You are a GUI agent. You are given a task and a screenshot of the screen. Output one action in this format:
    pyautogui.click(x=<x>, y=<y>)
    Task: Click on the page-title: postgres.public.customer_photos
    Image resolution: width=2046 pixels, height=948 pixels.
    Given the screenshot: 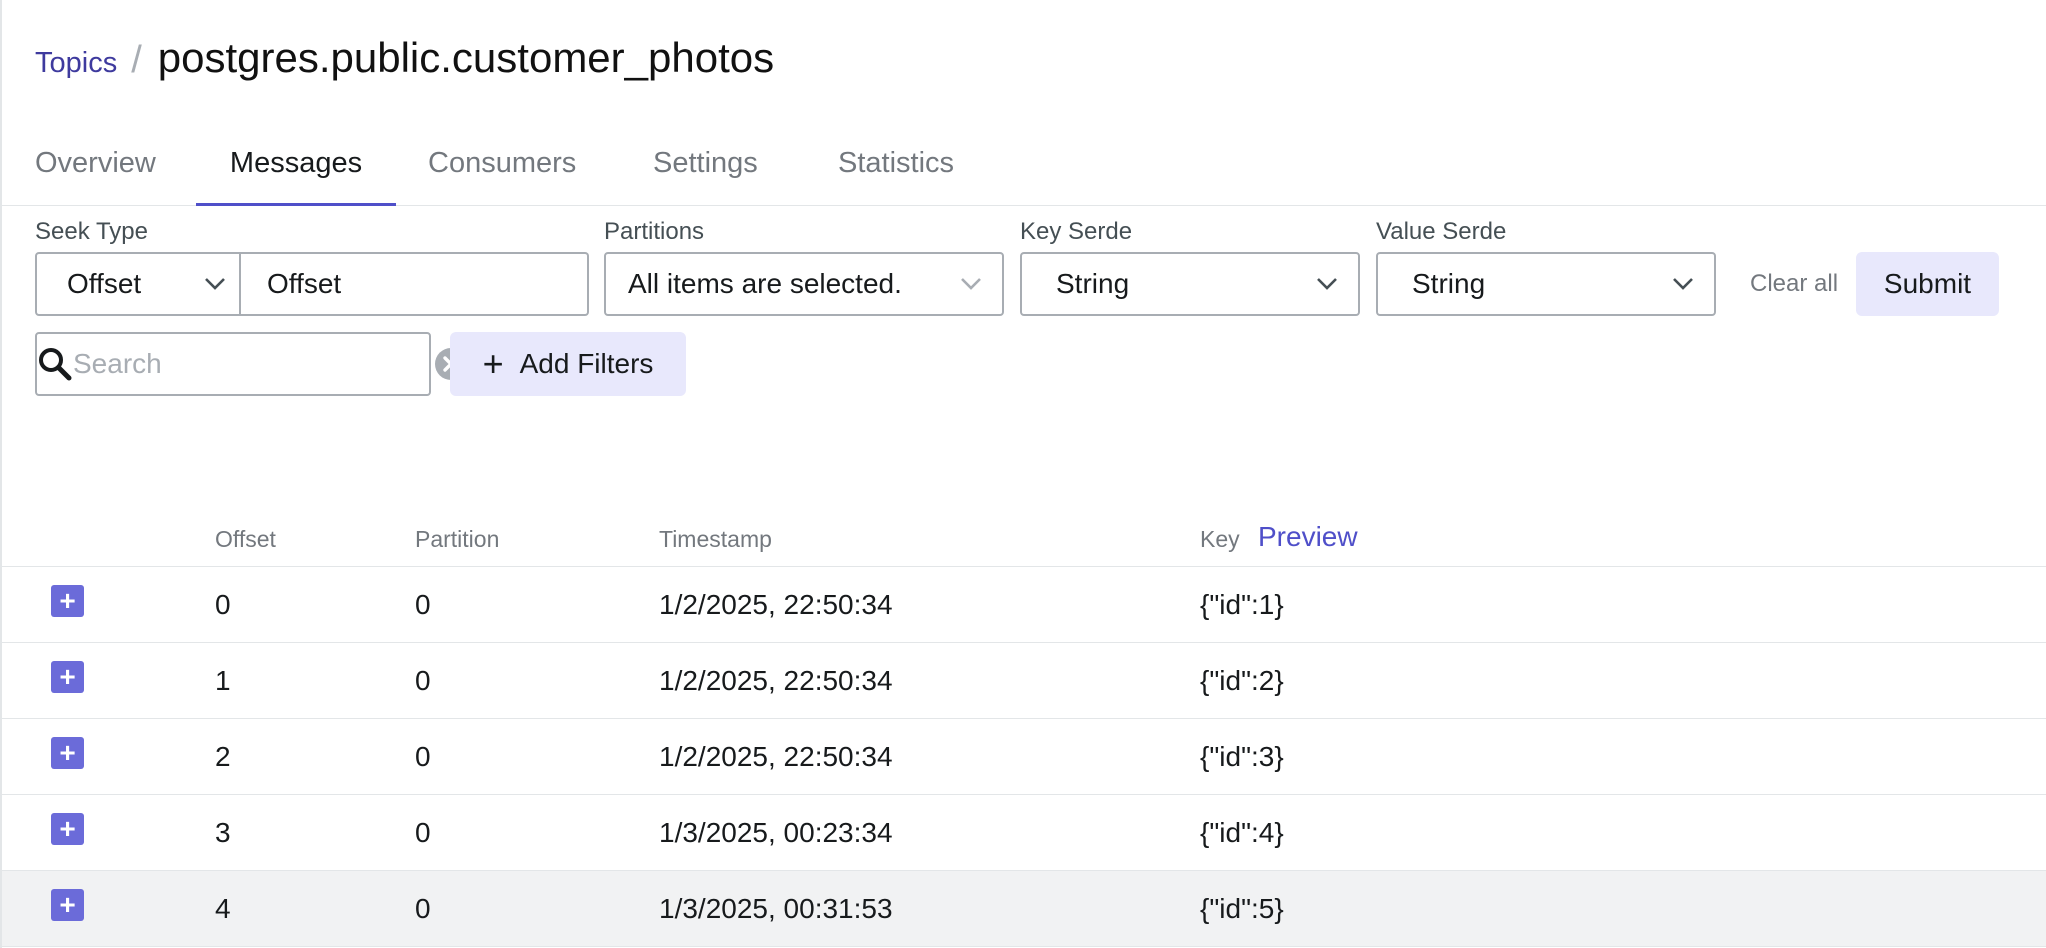 What is the action you would take?
    pyautogui.click(x=466, y=57)
    